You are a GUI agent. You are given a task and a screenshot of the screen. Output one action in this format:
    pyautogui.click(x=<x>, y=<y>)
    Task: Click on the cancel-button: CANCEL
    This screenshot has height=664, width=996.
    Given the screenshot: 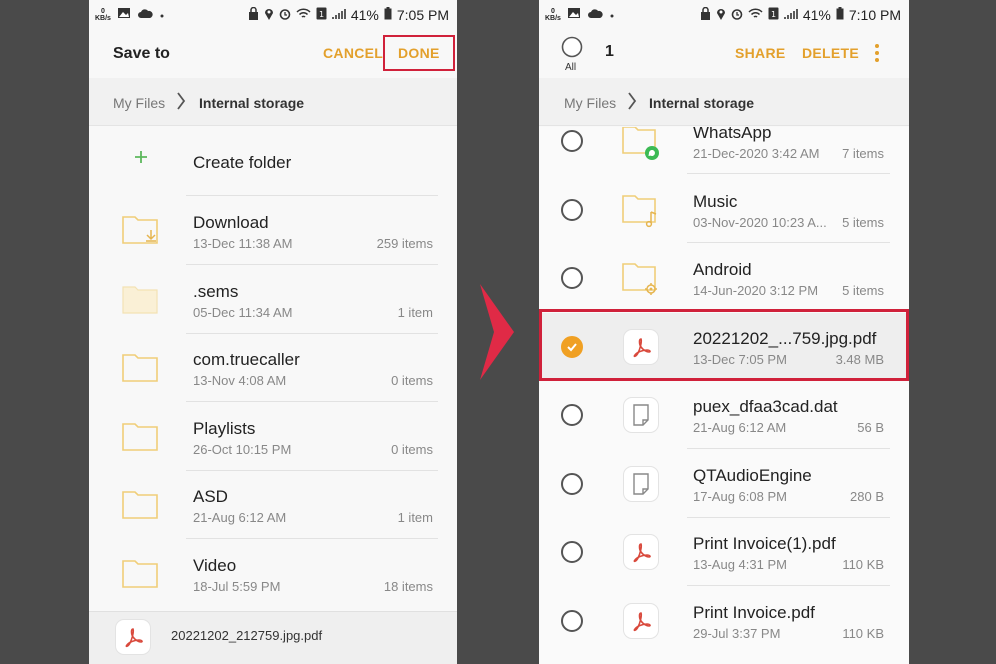 What is the action you would take?
    pyautogui.click(x=353, y=53)
    